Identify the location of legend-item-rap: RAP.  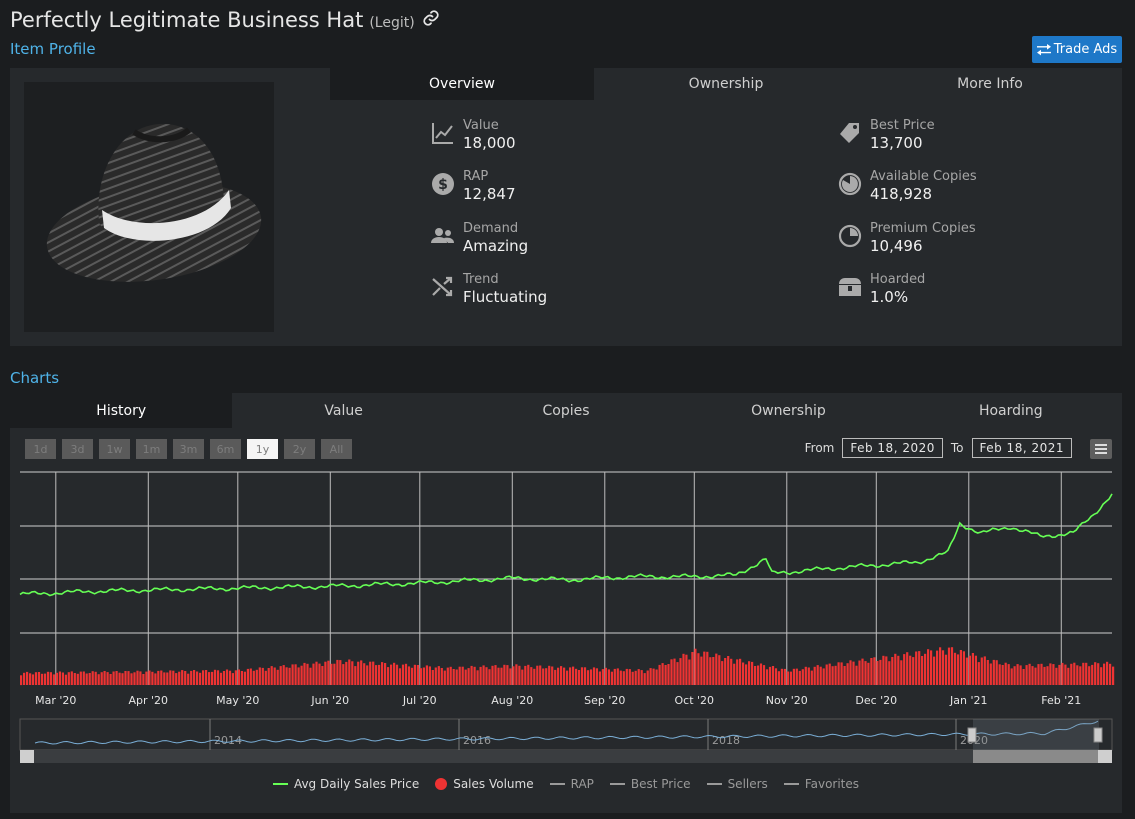
(571, 784).